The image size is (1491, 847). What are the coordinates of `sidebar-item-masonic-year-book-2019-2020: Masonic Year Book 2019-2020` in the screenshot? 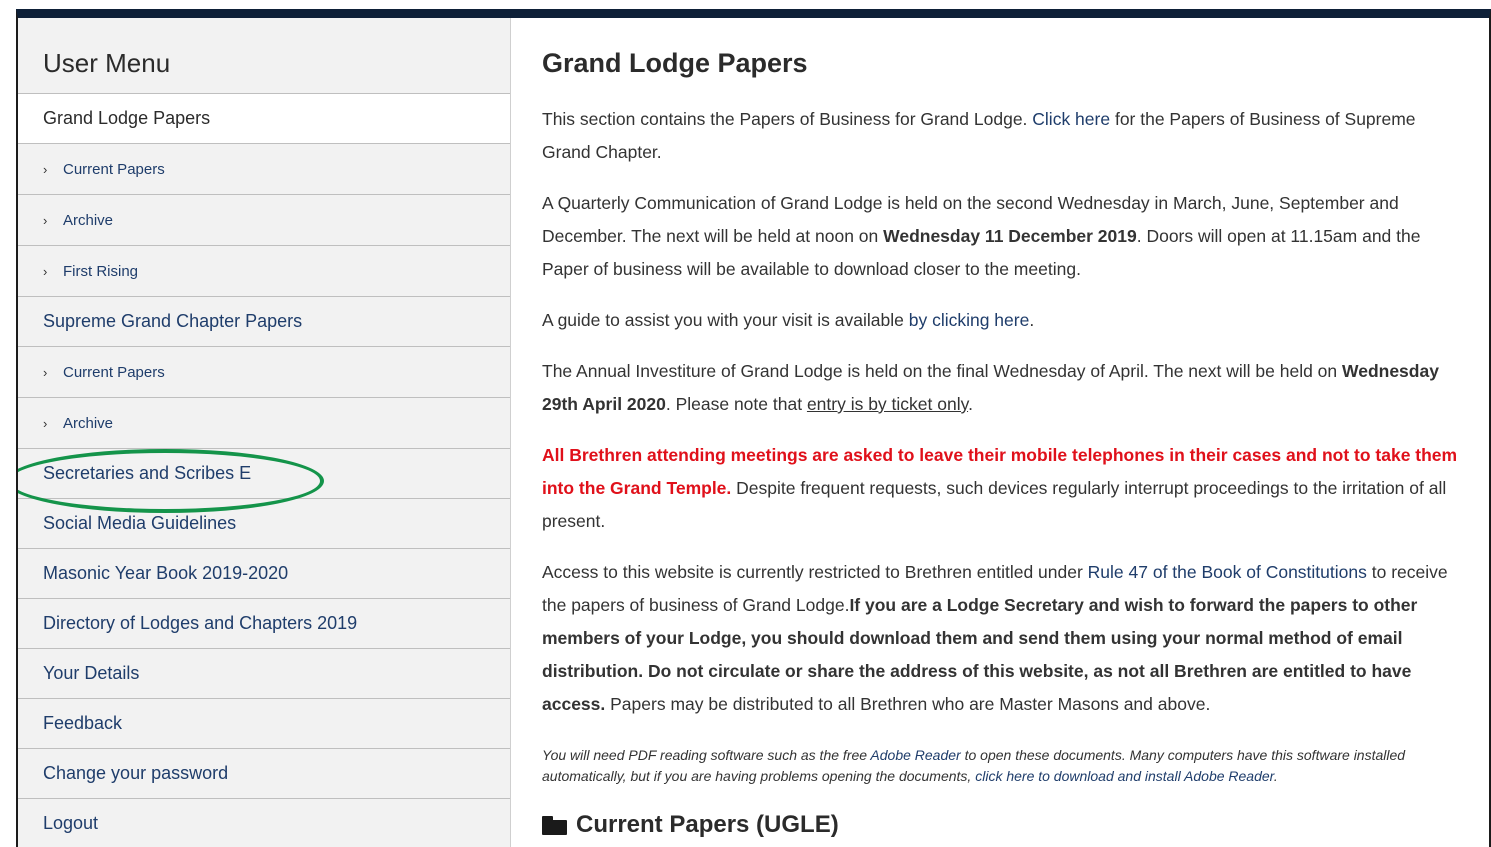 It's located at (264, 574).